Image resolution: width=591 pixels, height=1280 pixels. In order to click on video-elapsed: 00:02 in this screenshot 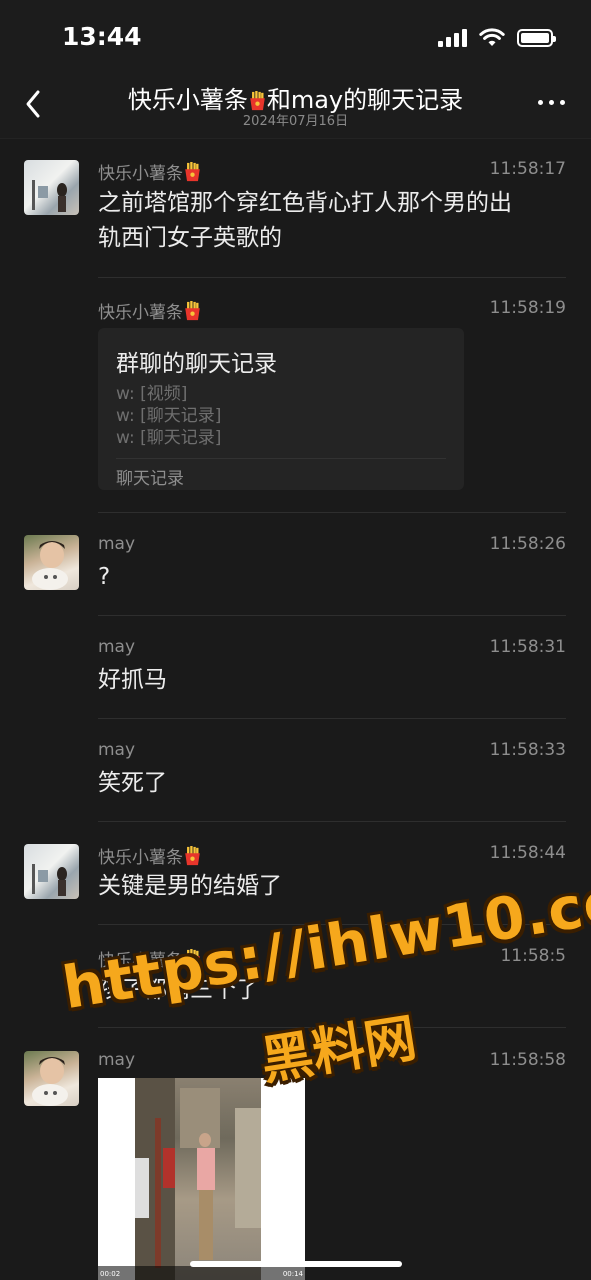, I will do `click(110, 1274)`.